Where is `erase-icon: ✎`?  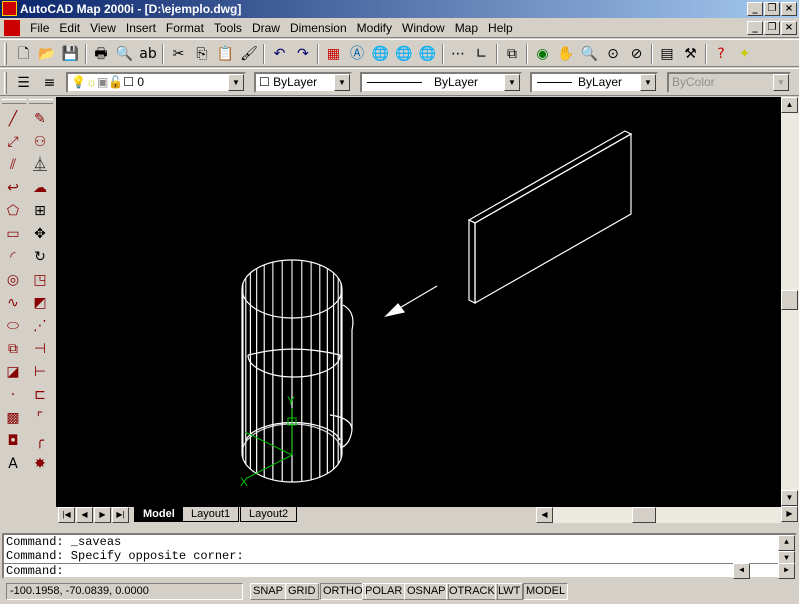 erase-icon: ✎ is located at coordinates (40, 119).